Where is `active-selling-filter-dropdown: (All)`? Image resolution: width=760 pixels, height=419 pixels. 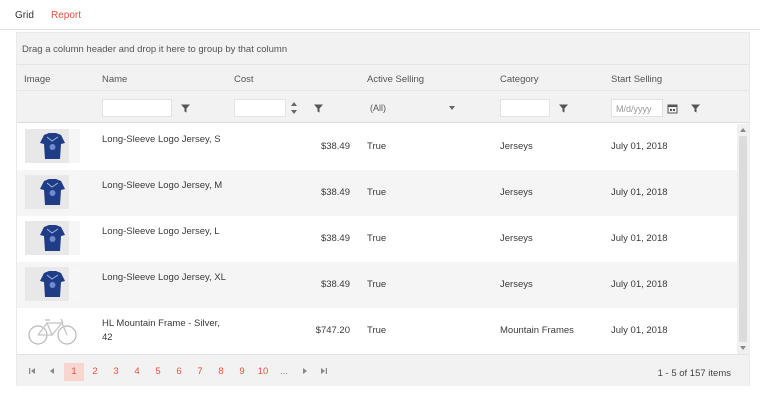
active-selling-filter-dropdown: (All) is located at coordinates (414, 108).